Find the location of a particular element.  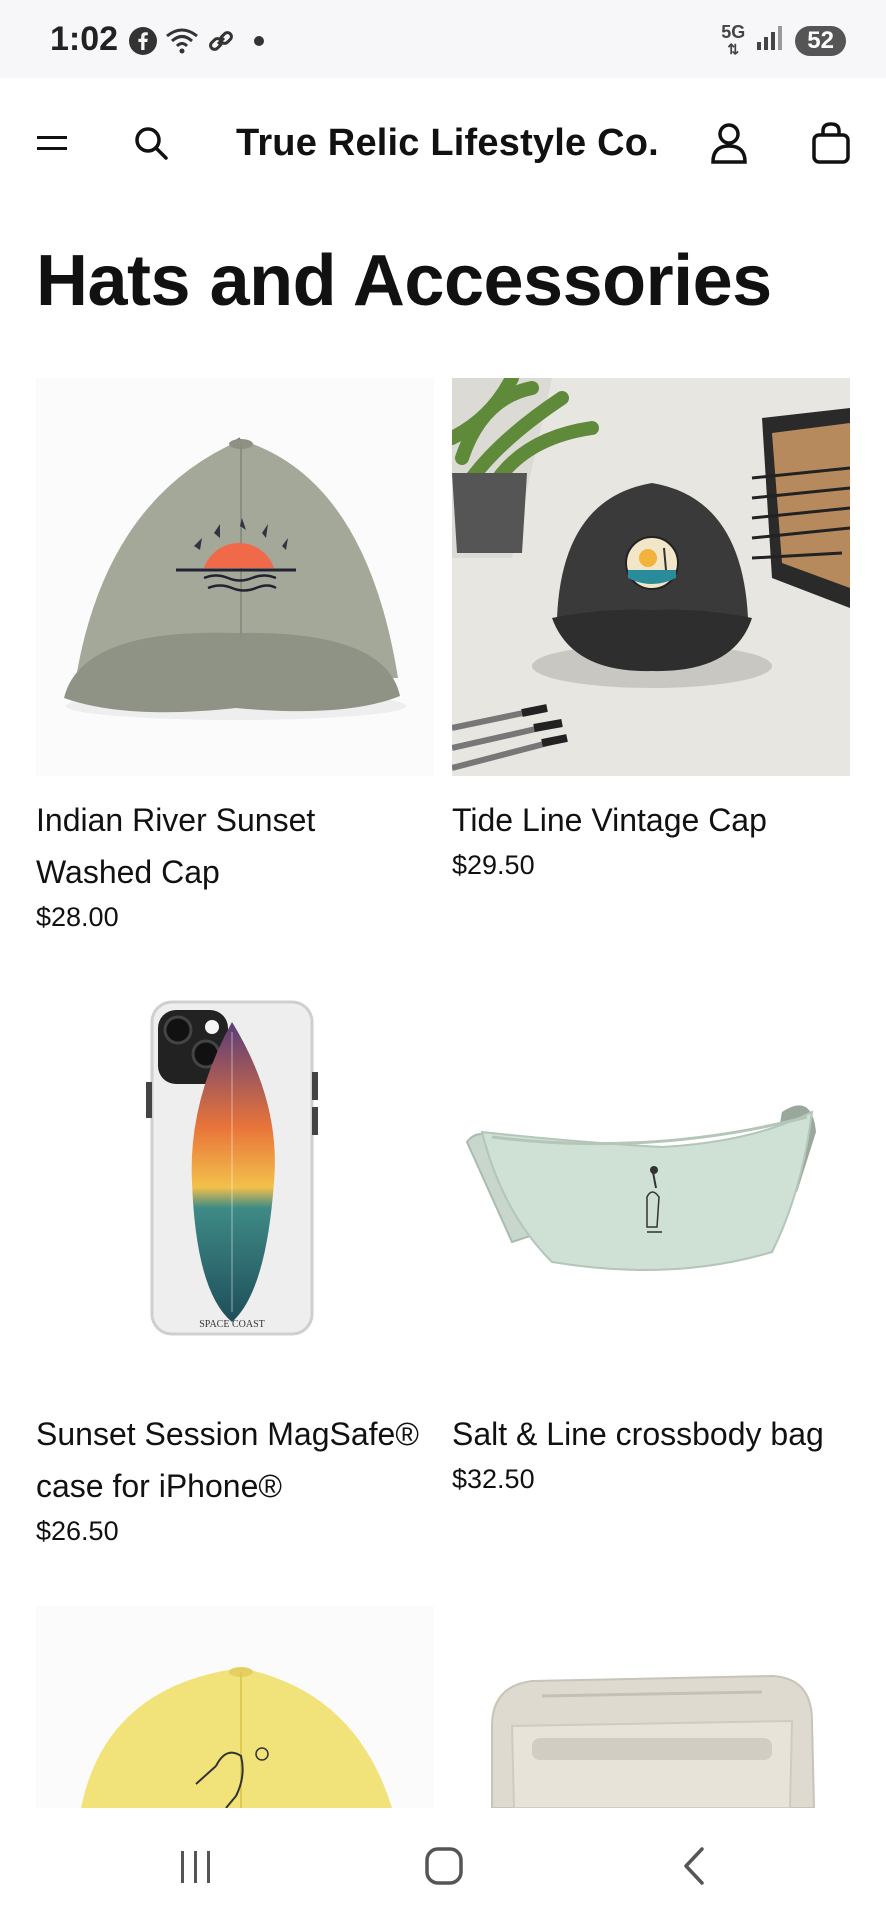

link-icon is located at coordinates (221, 41).